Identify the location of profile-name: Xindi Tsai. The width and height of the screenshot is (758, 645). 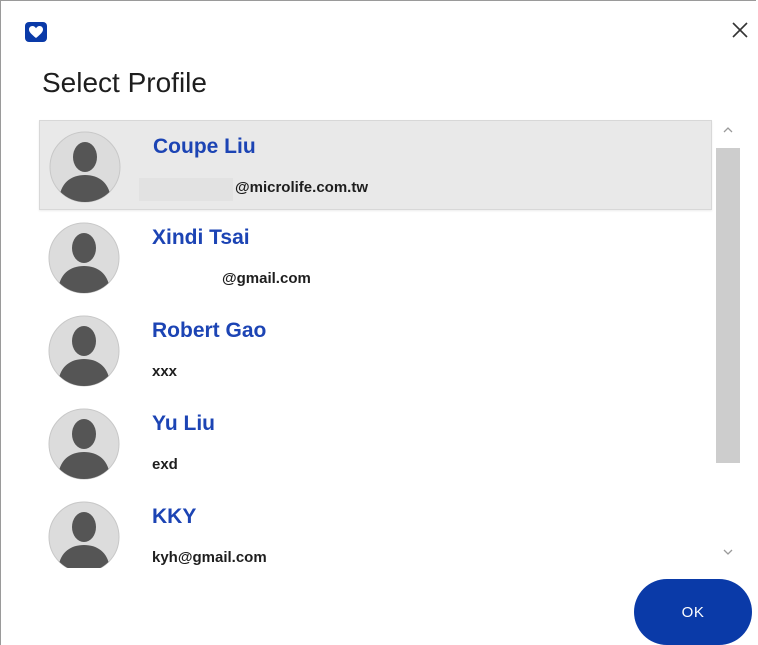
(201, 237).